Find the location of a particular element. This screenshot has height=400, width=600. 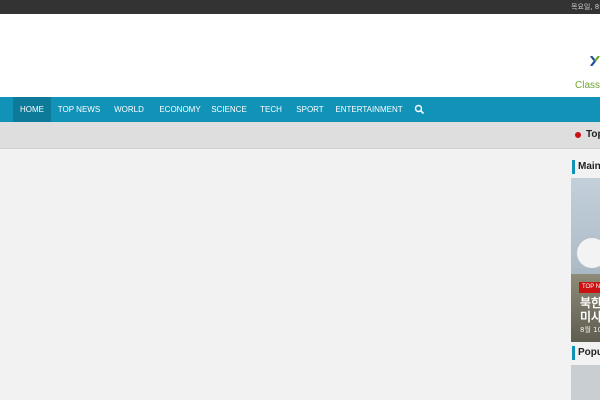

headline-line: 북한 is located at coordinates (590, 303).